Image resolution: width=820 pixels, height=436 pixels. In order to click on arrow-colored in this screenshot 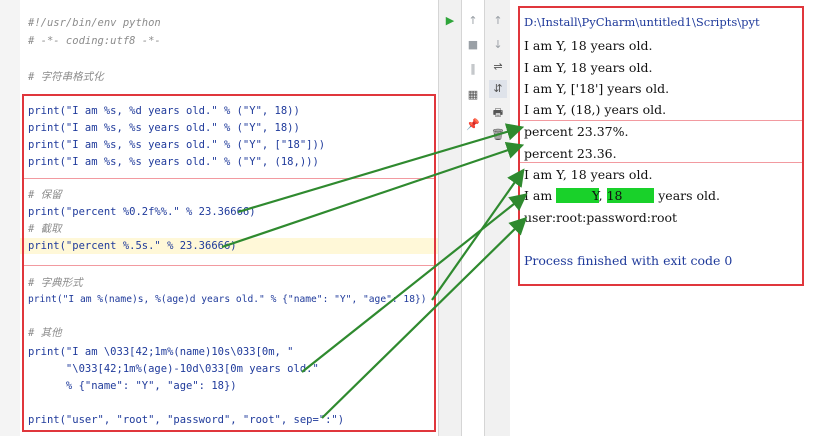, I will do `click(414, 283)`.